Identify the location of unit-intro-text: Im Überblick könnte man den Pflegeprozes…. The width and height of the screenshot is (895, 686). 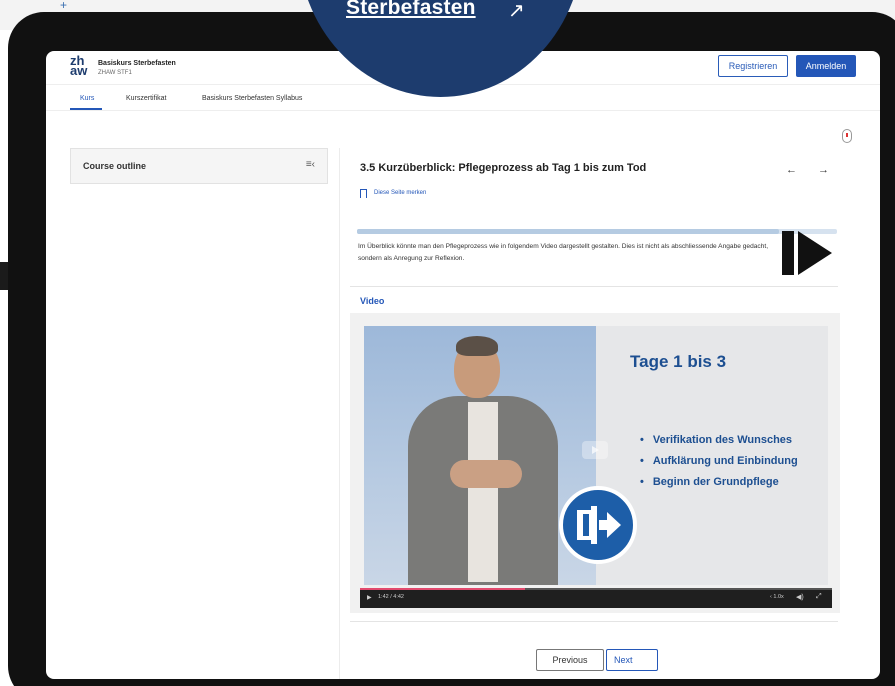
(563, 252).